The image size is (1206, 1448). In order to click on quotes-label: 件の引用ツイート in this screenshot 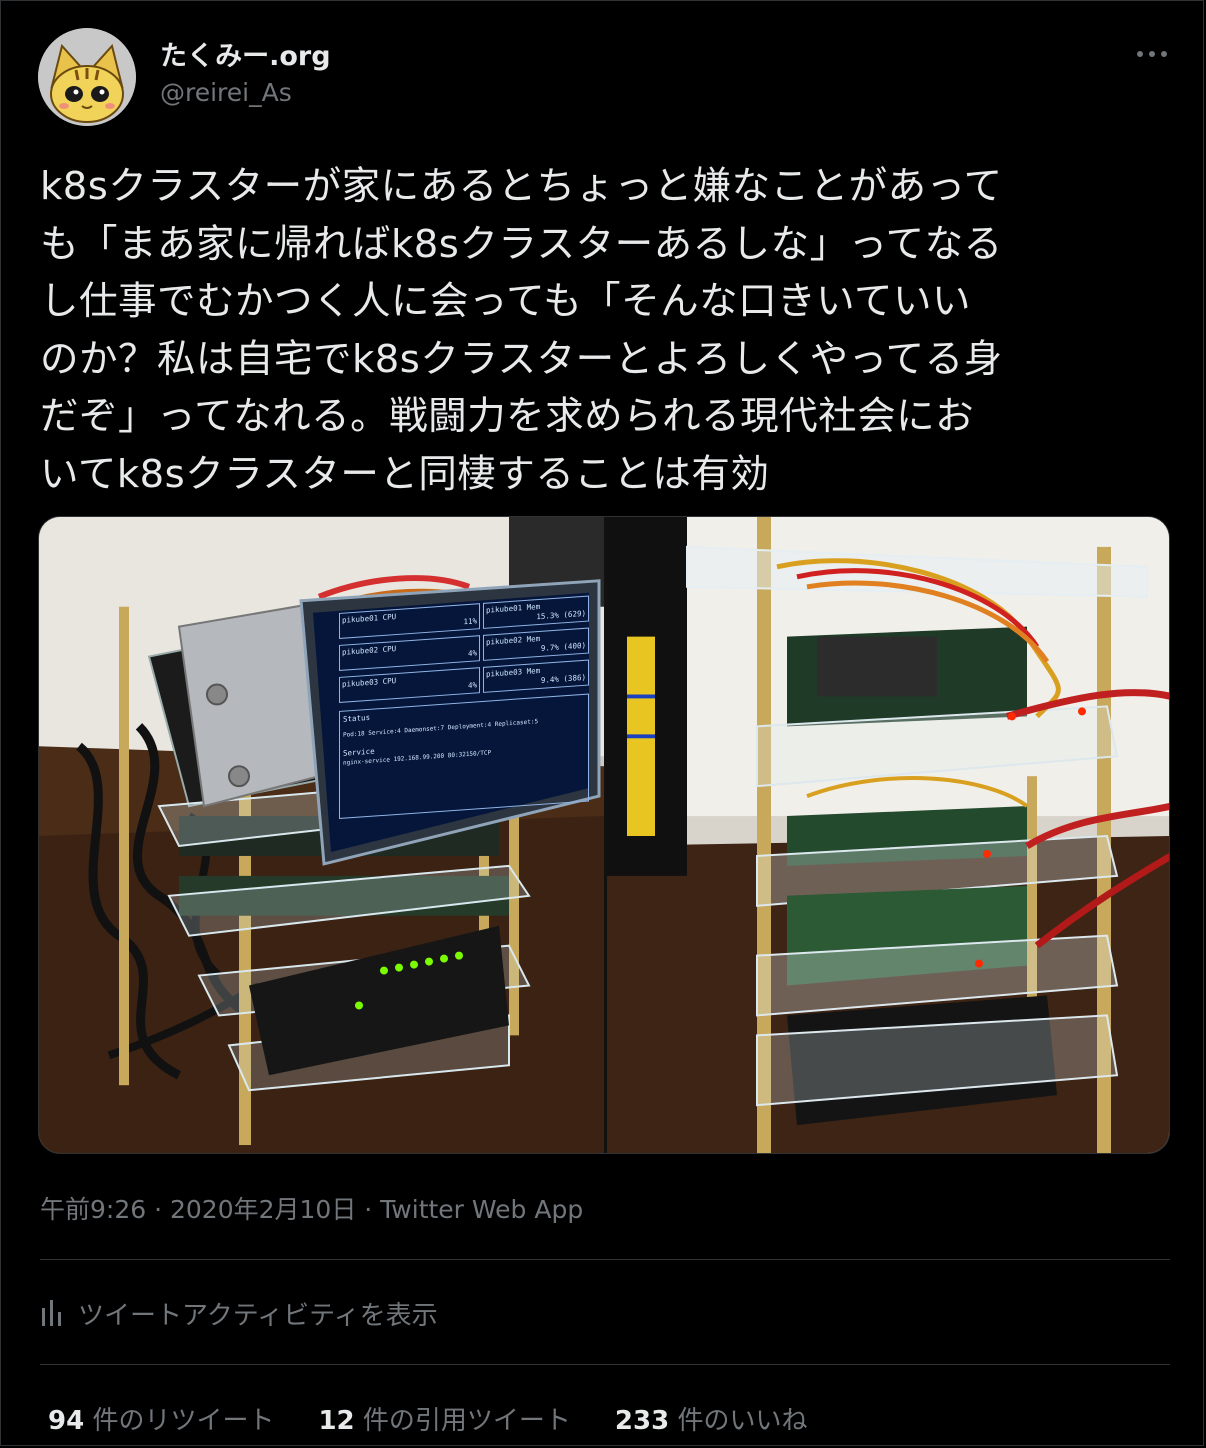, I will do `click(462, 1421)`.